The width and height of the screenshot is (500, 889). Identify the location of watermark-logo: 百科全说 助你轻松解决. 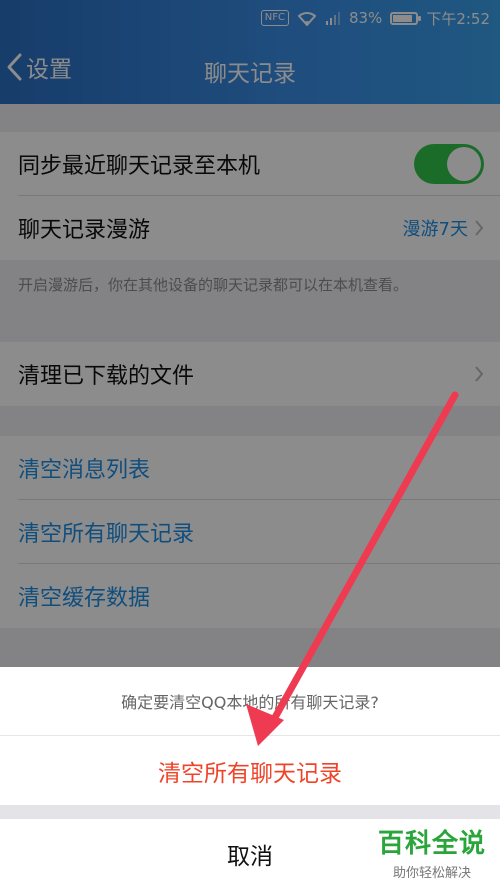
(432, 852).